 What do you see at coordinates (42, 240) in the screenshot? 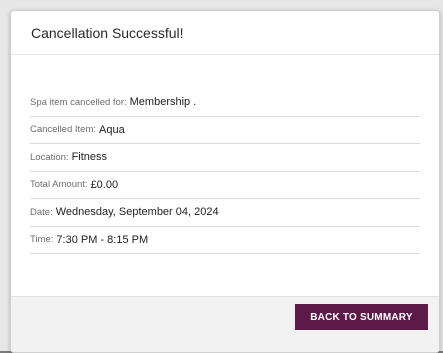
I see `detail-label: Time:` at bounding box center [42, 240].